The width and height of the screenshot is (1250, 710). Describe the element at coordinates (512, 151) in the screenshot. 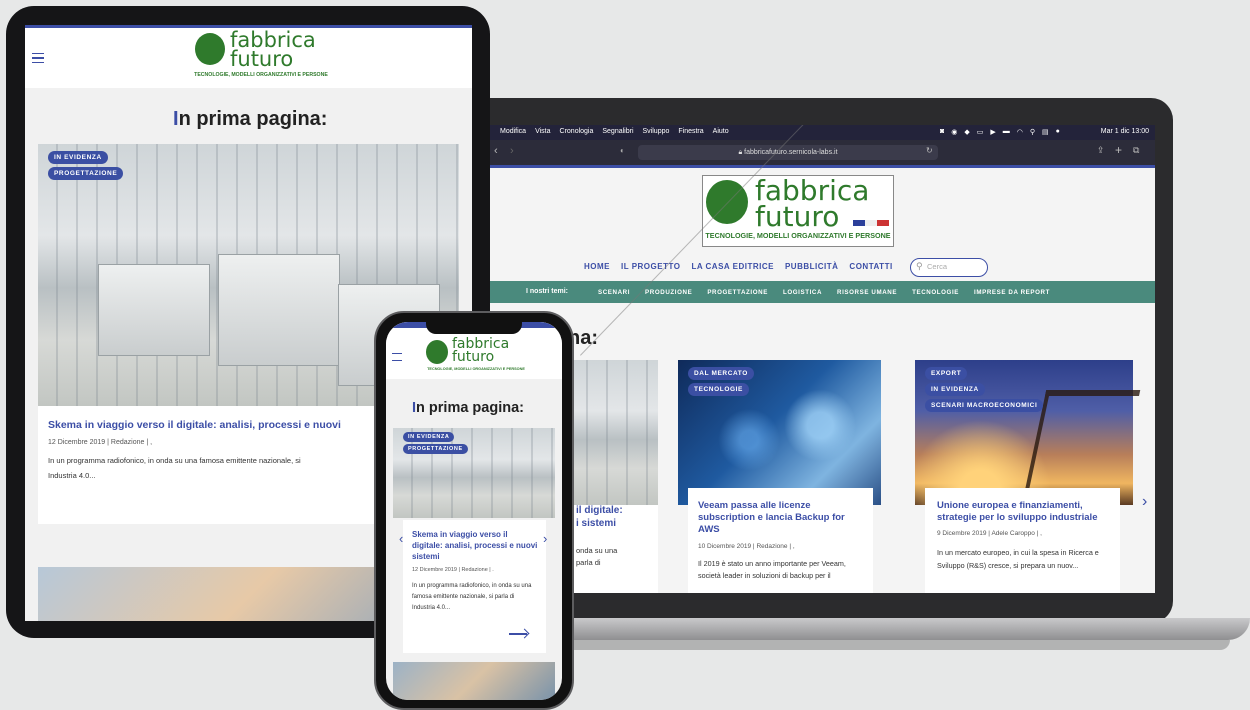

I see `forward-icon: ›` at that location.